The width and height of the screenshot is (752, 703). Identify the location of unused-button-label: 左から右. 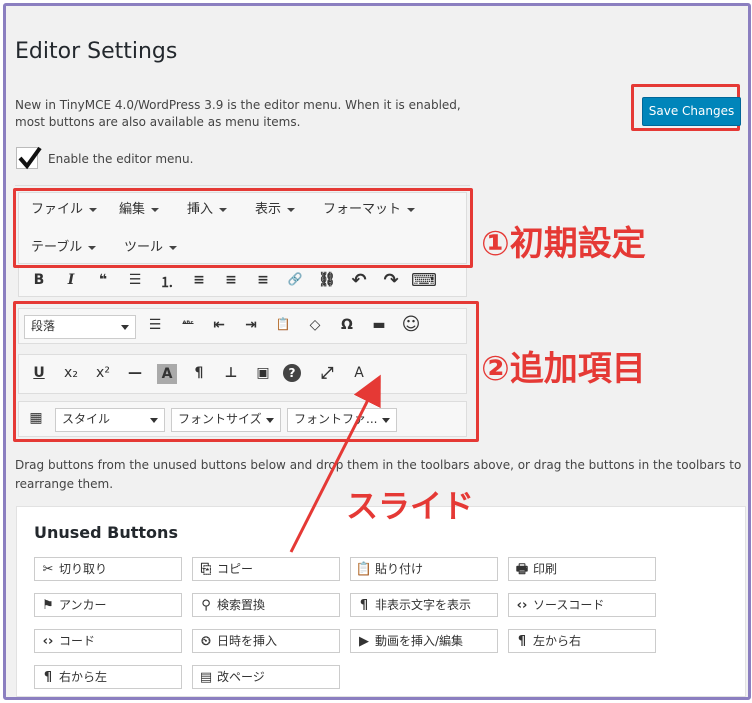
(557, 641).